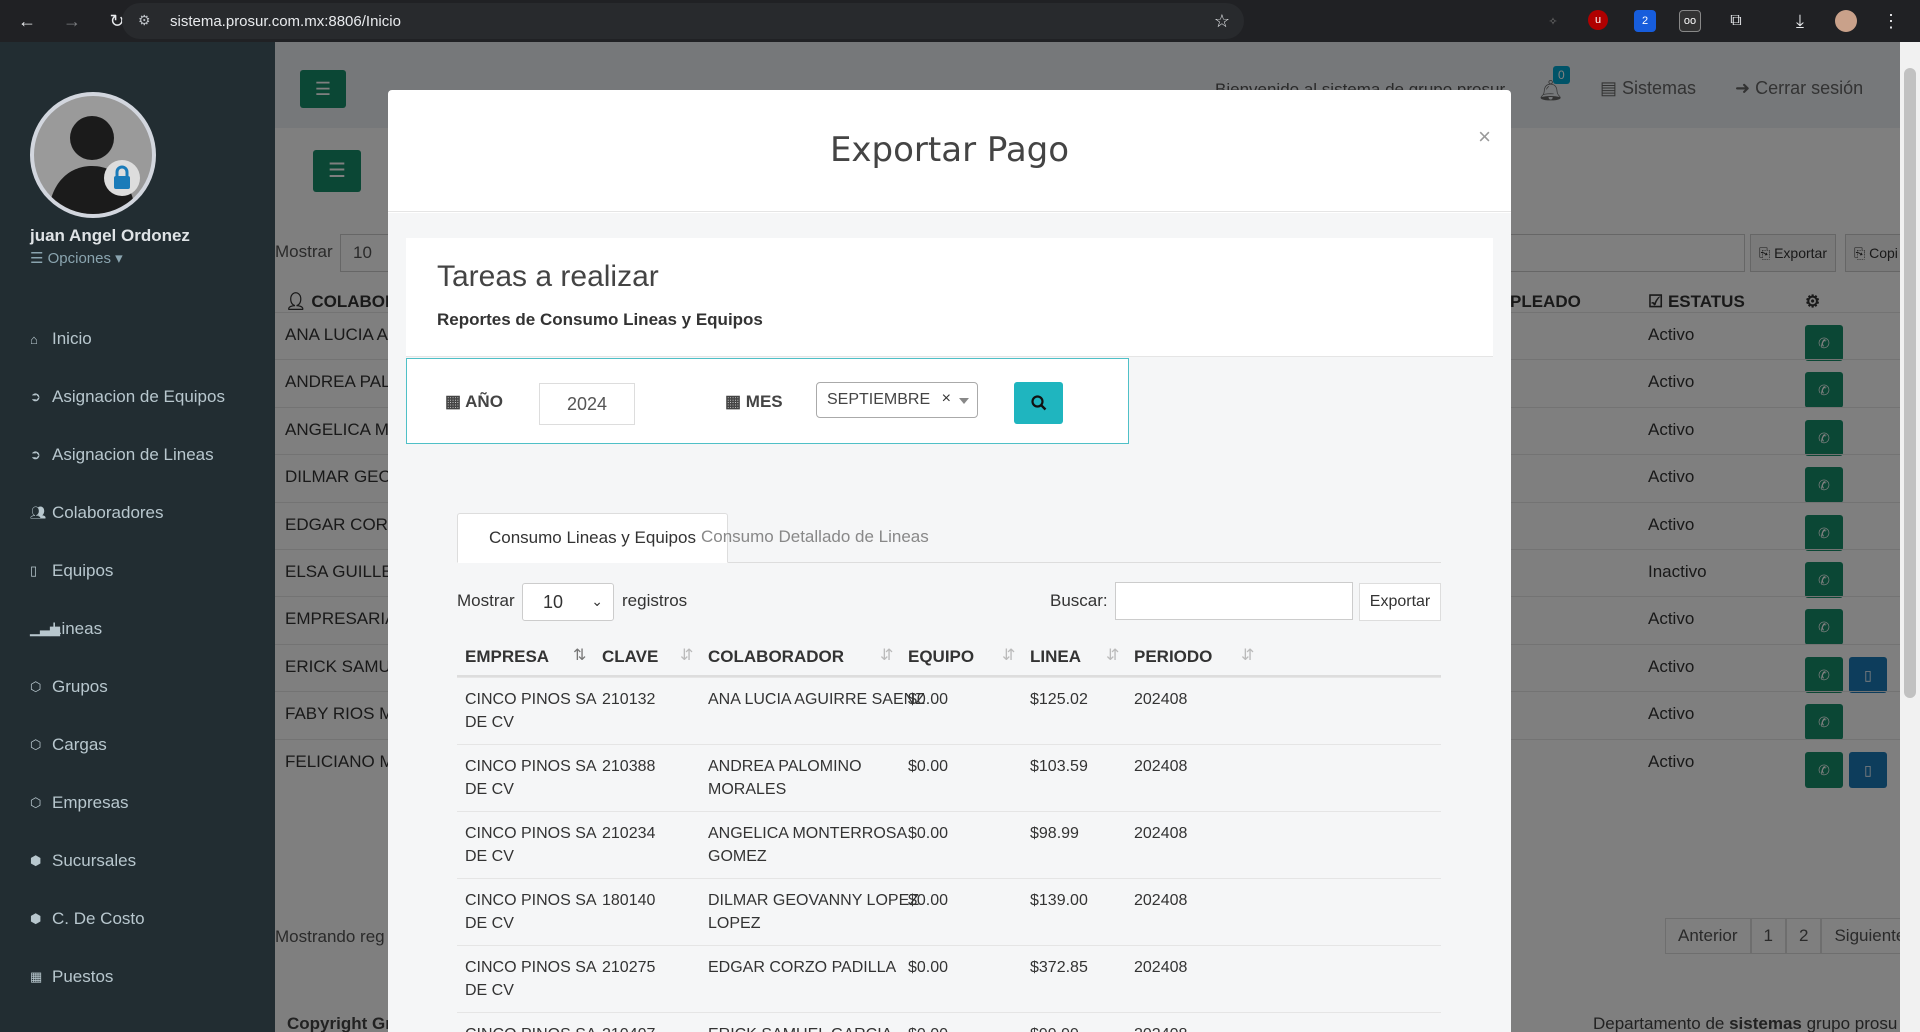  What do you see at coordinates (1055, 657) in the screenshot?
I see `col-linea: LINEA` at bounding box center [1055, 657].